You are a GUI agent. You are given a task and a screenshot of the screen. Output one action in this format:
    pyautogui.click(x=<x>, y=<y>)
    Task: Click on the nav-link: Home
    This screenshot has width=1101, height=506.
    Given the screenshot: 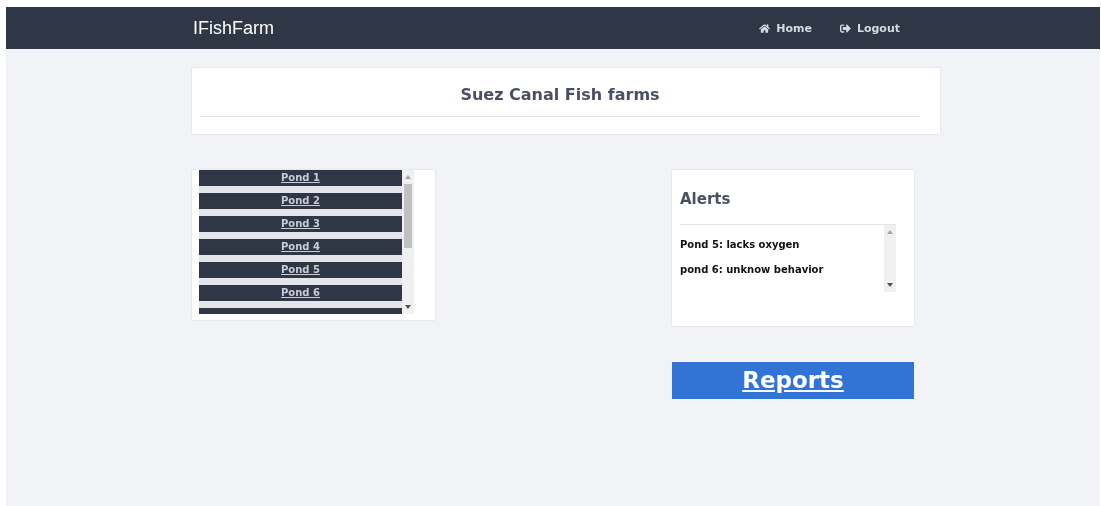 What is the action you would take?
    pyautogui.click(x=785, y=28)
    